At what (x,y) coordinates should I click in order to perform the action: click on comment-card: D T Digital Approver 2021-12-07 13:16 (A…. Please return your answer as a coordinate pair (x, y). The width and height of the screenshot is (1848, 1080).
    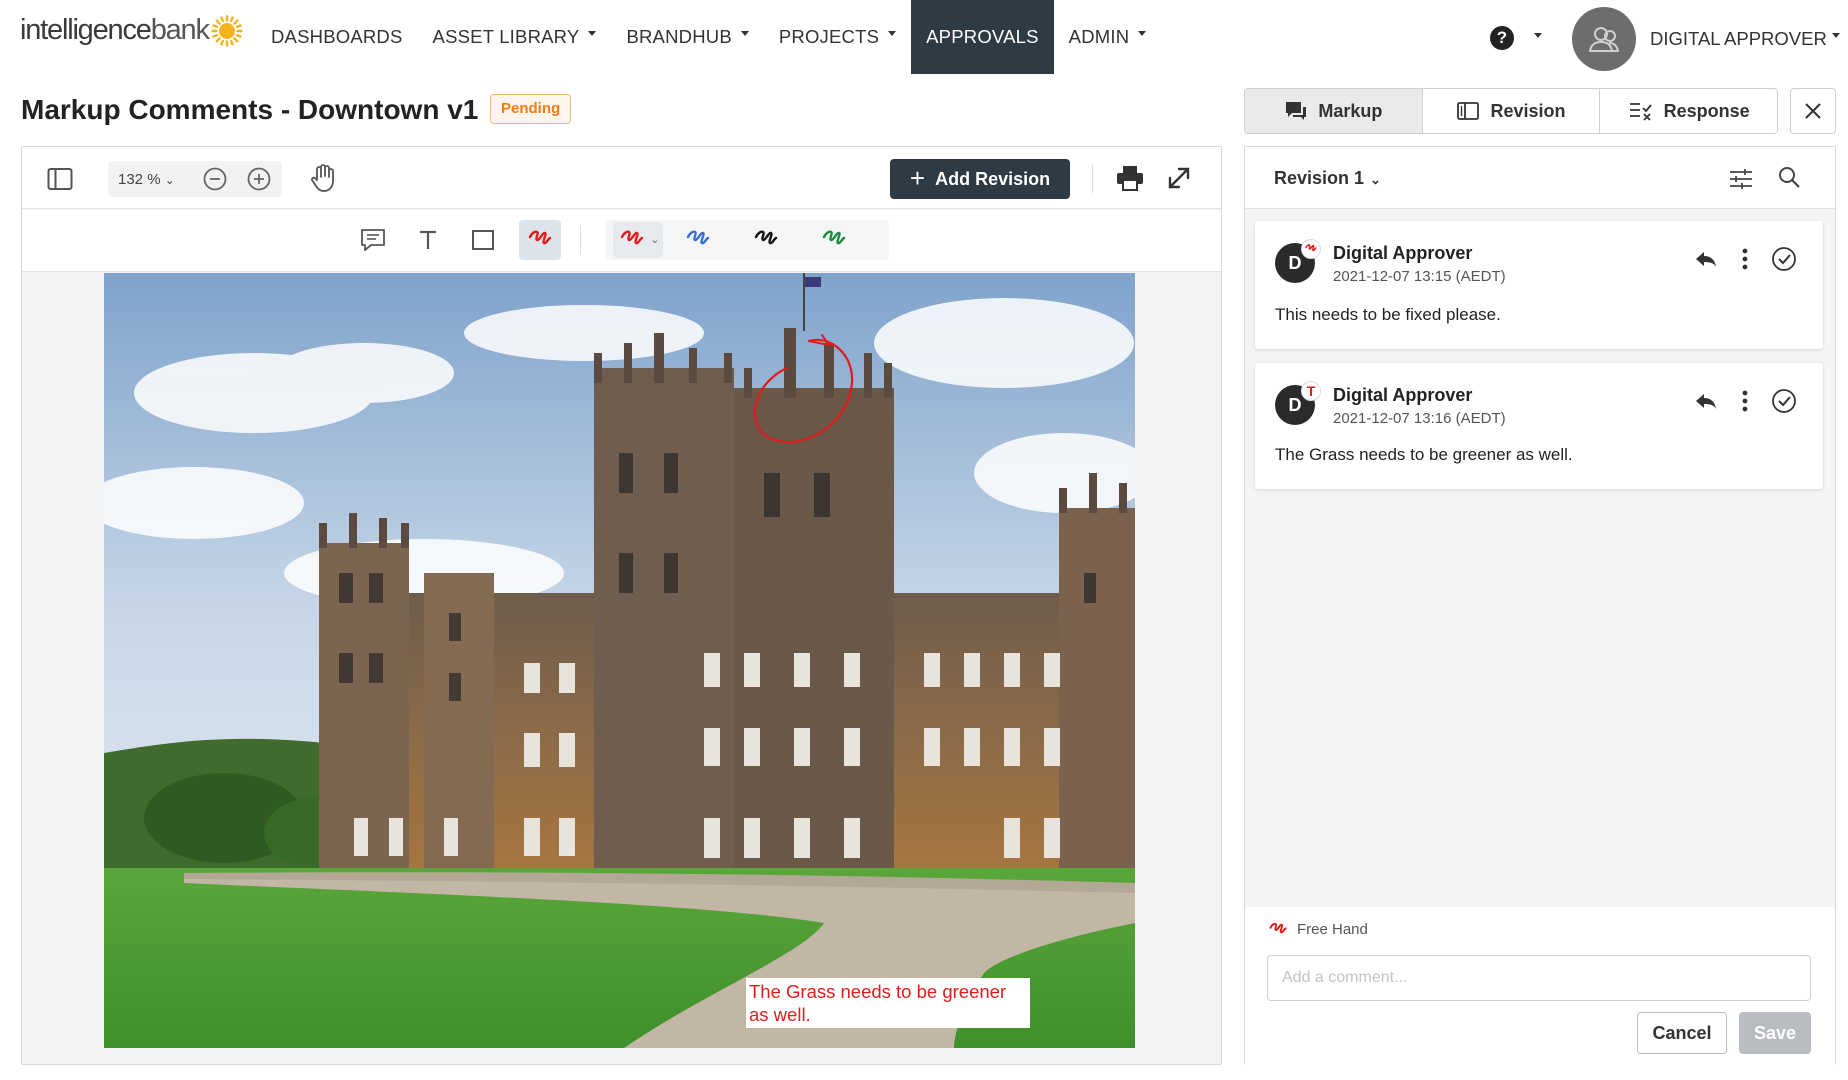
    Looking at the image, I should click on (1539, 426).